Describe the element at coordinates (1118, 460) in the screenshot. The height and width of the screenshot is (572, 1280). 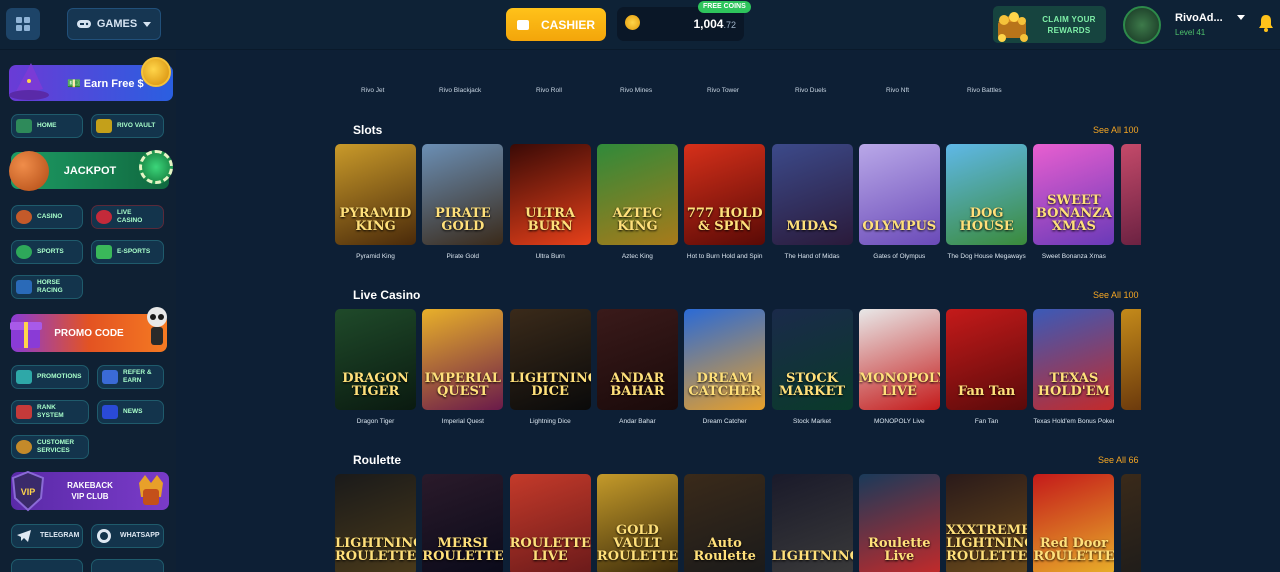
I see `see-all-roulette: See All 66` at that location.